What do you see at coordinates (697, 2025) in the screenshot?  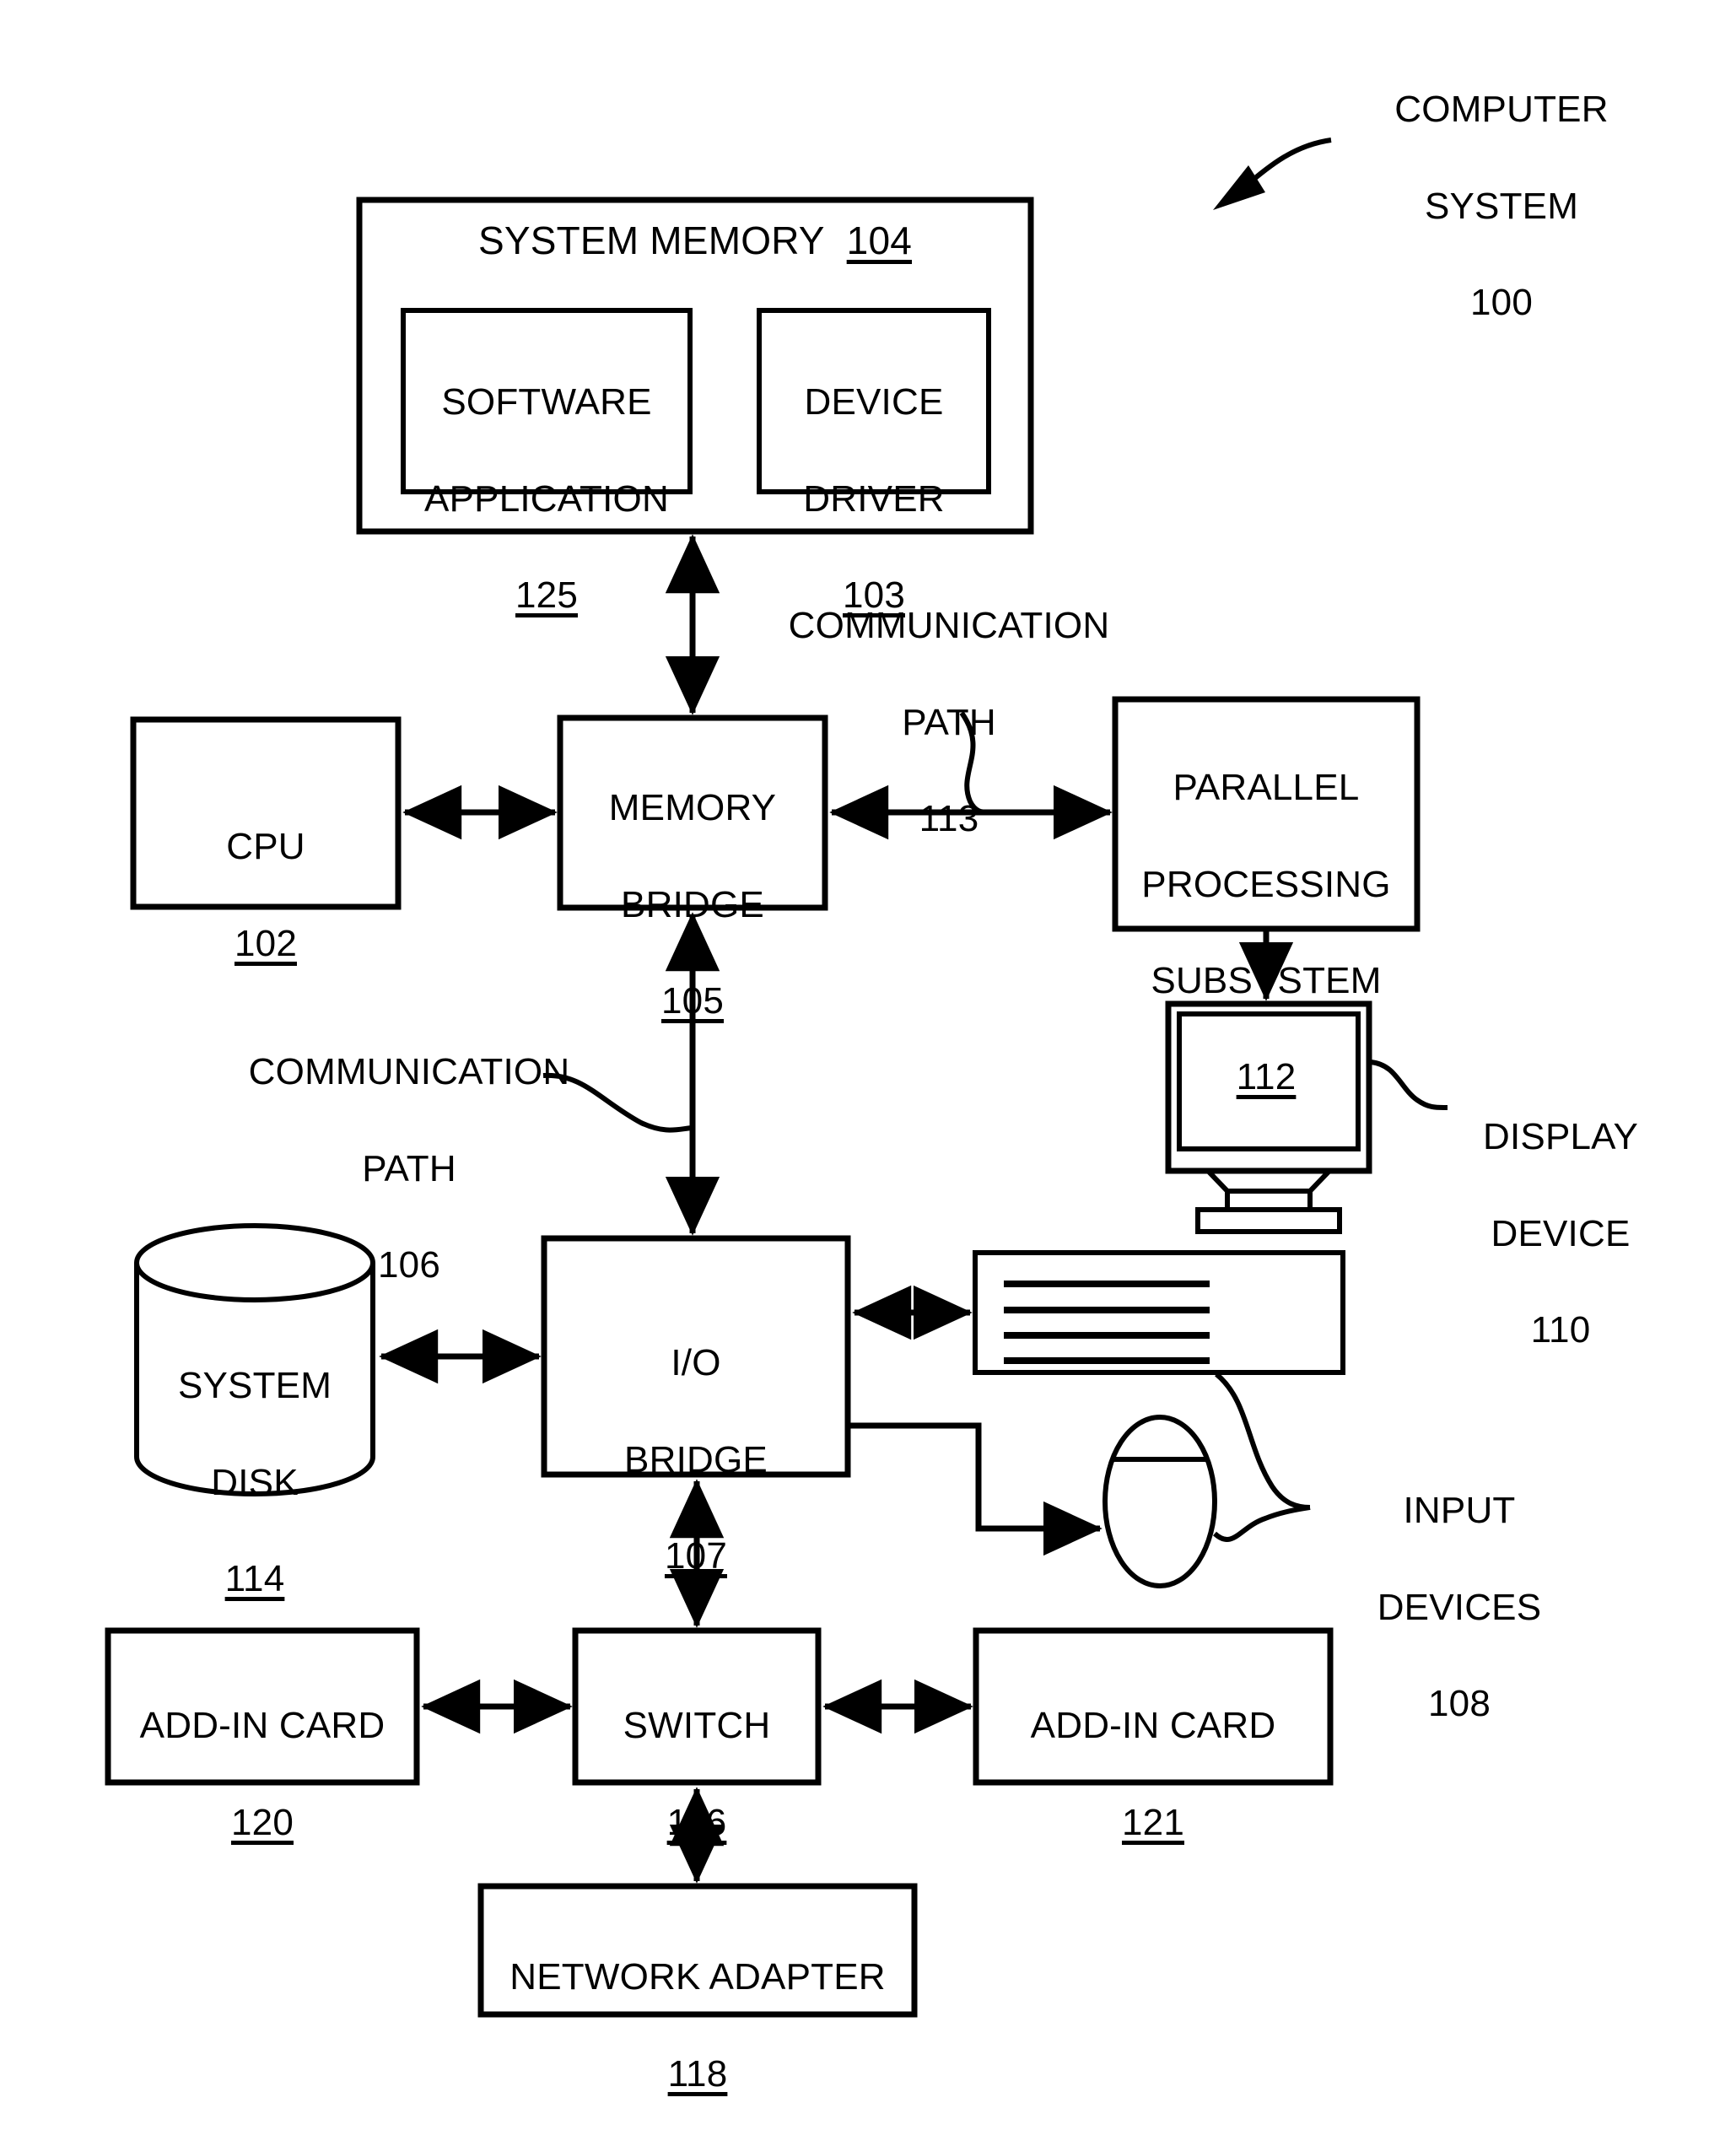 I see `network-adapter-label: NETWORK ADAPTER 118` at bounding box center [697, 2025].